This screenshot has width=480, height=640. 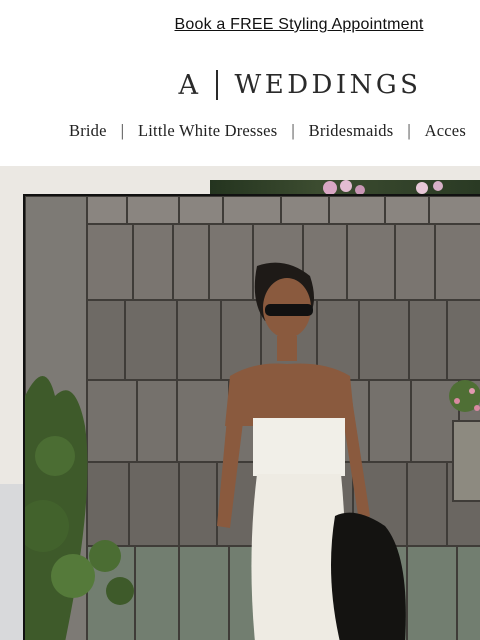 What do you see at coordinates (299, 25) in the screenshot?
I see `styling-appointment-link: Book a FREE Styling Appointment` at bounding box center [299, 25].